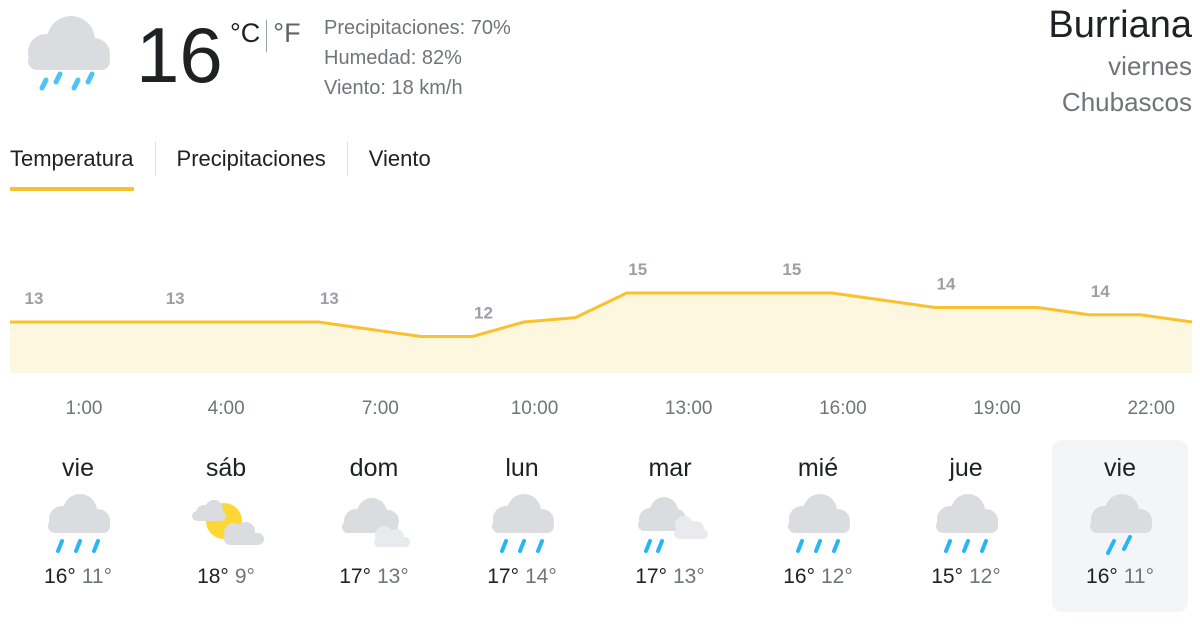  I want to click on wind-text: Viento: 18 km/h, so click(393, 88).